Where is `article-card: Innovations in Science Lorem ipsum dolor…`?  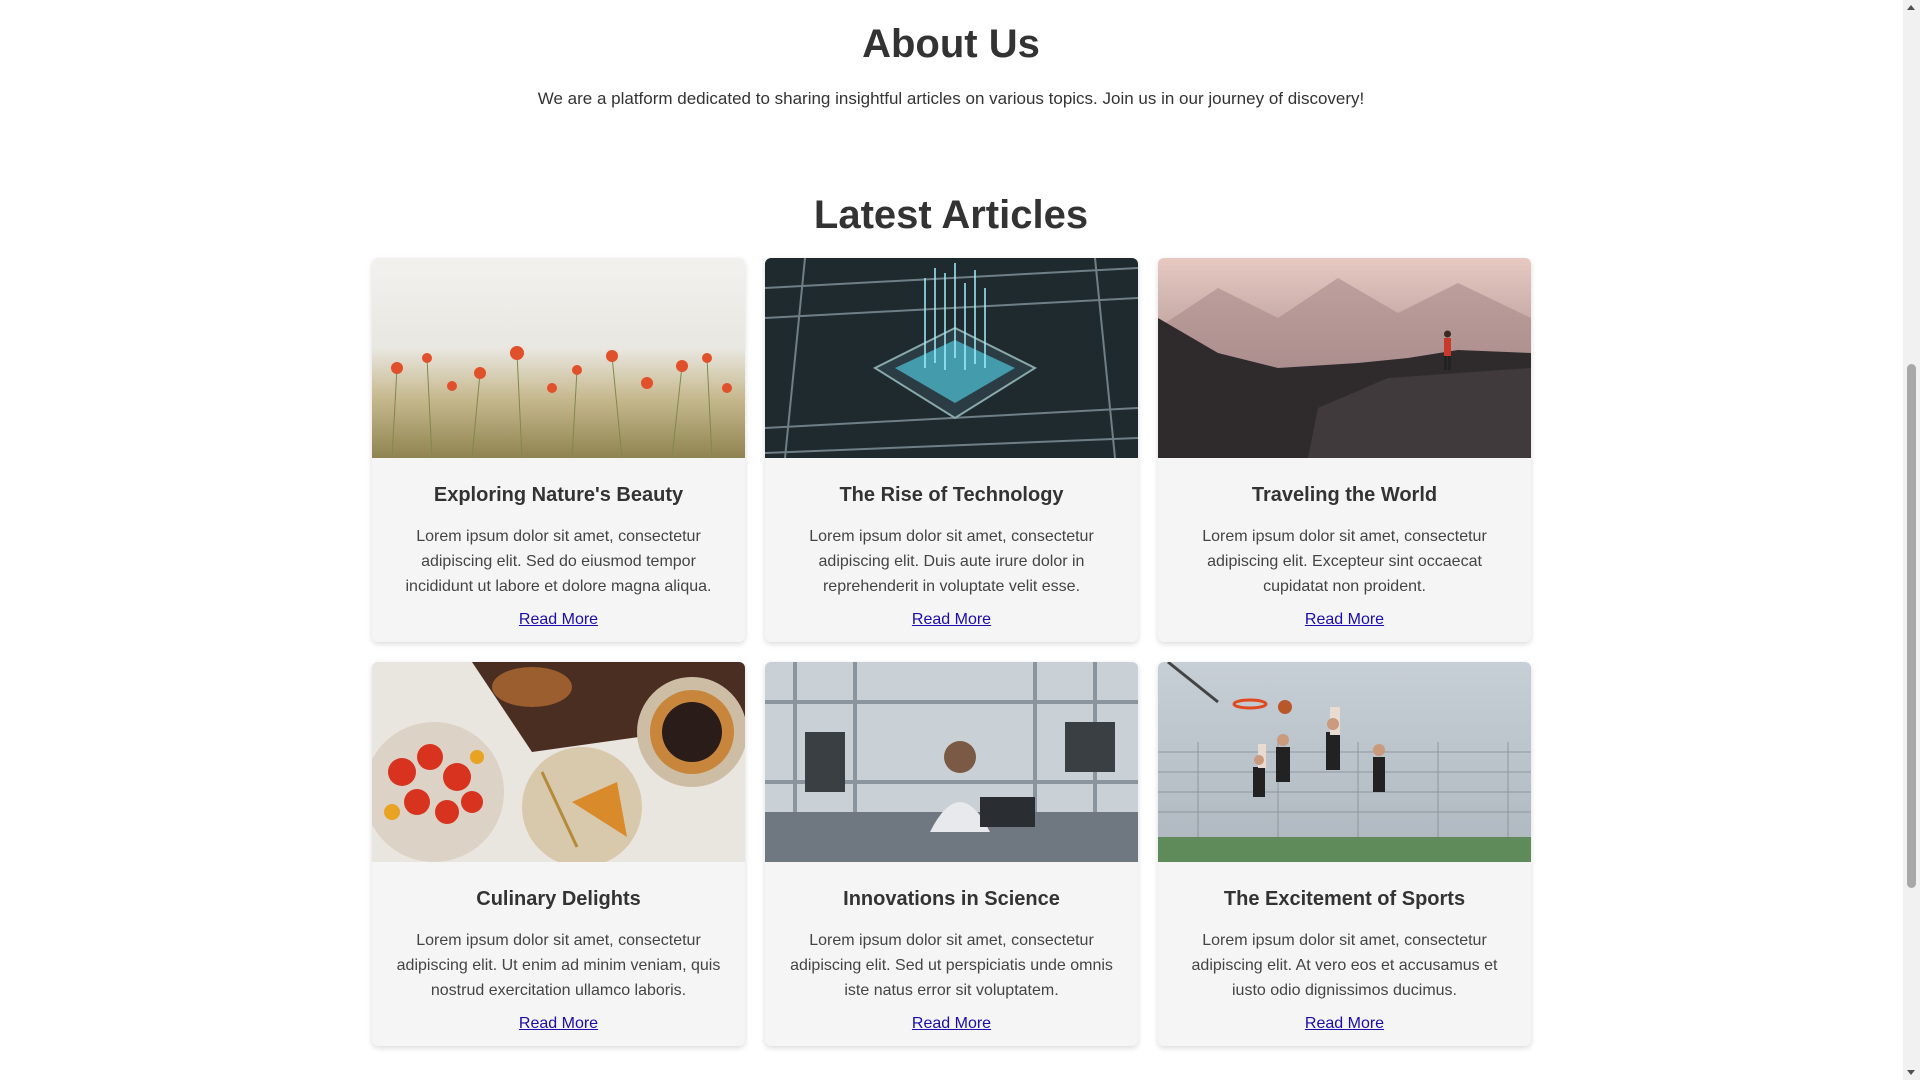
article-card: Innovations in Science Lorem ipsum dolor… is located at coordinates (951, 854).